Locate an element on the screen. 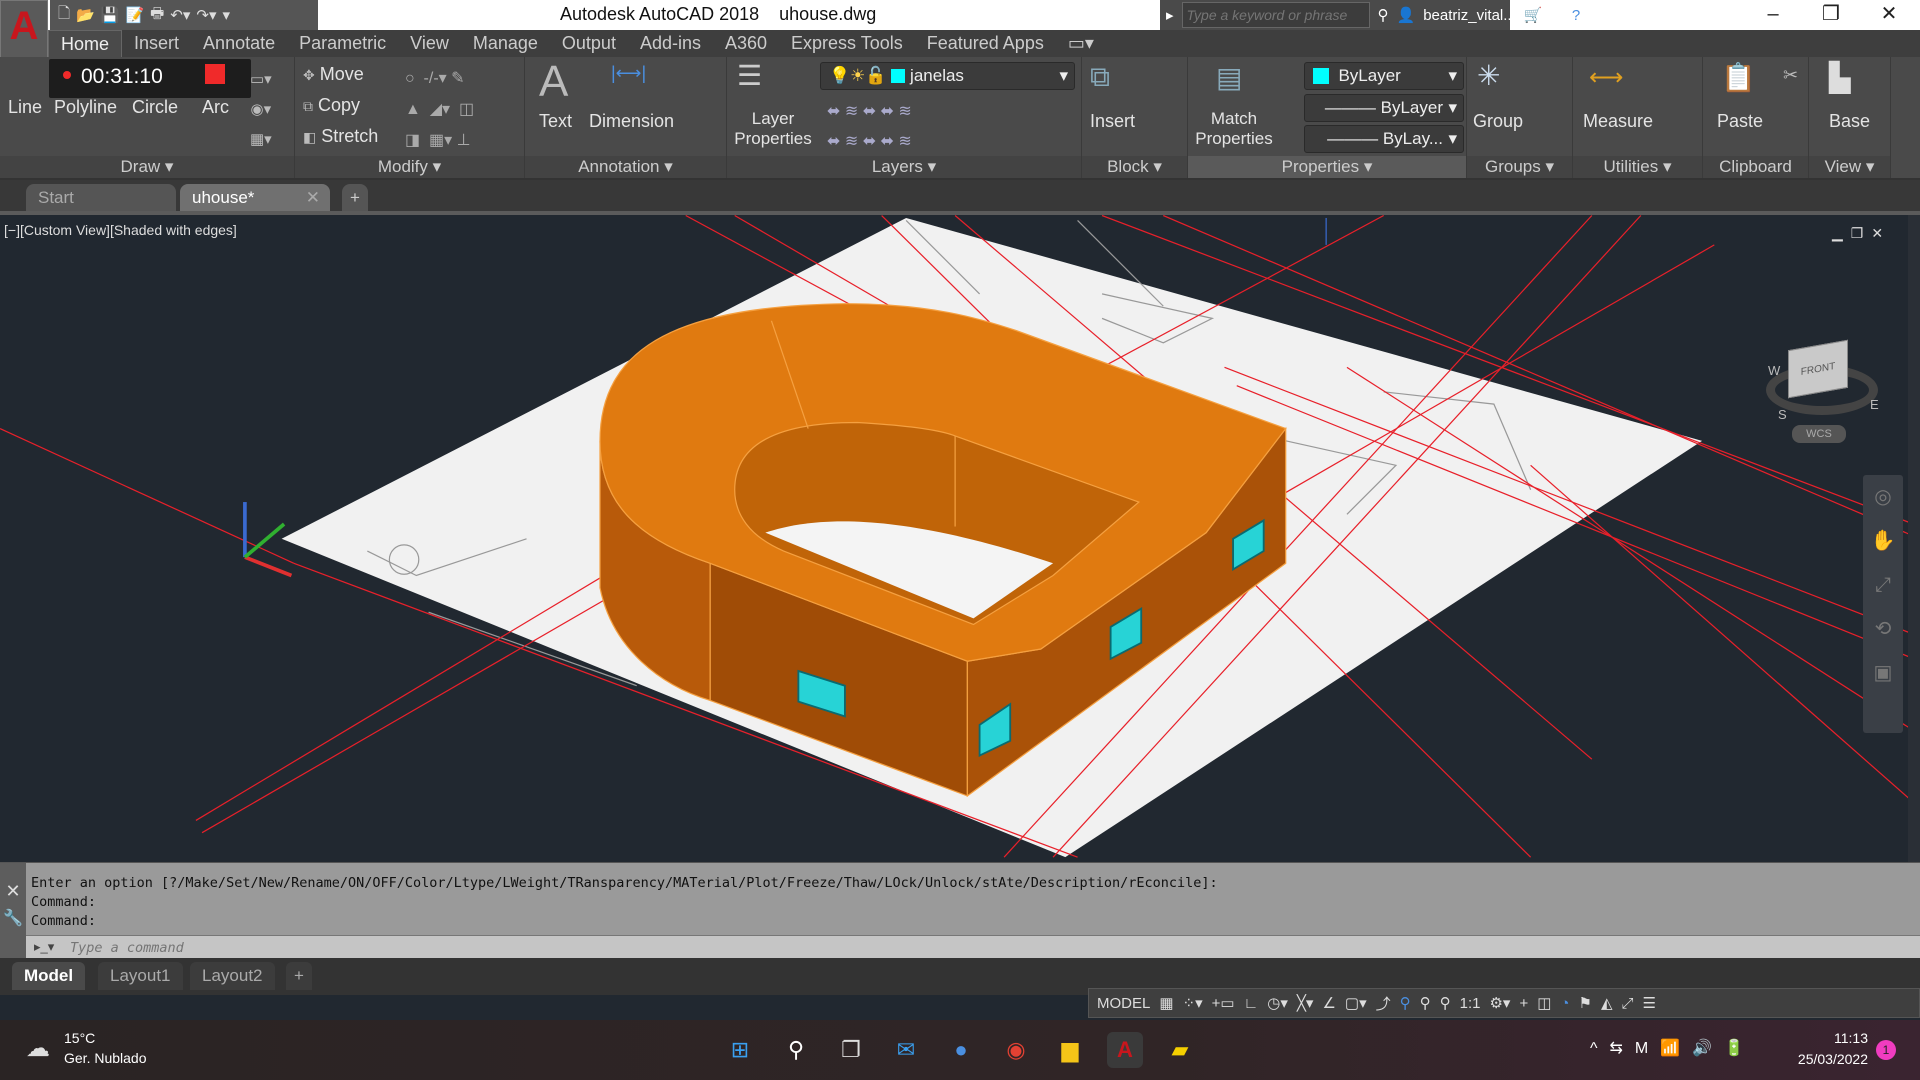 The image size is (1920, 1080). search-icon: ⚲ is located at coordinates (796, 1050).